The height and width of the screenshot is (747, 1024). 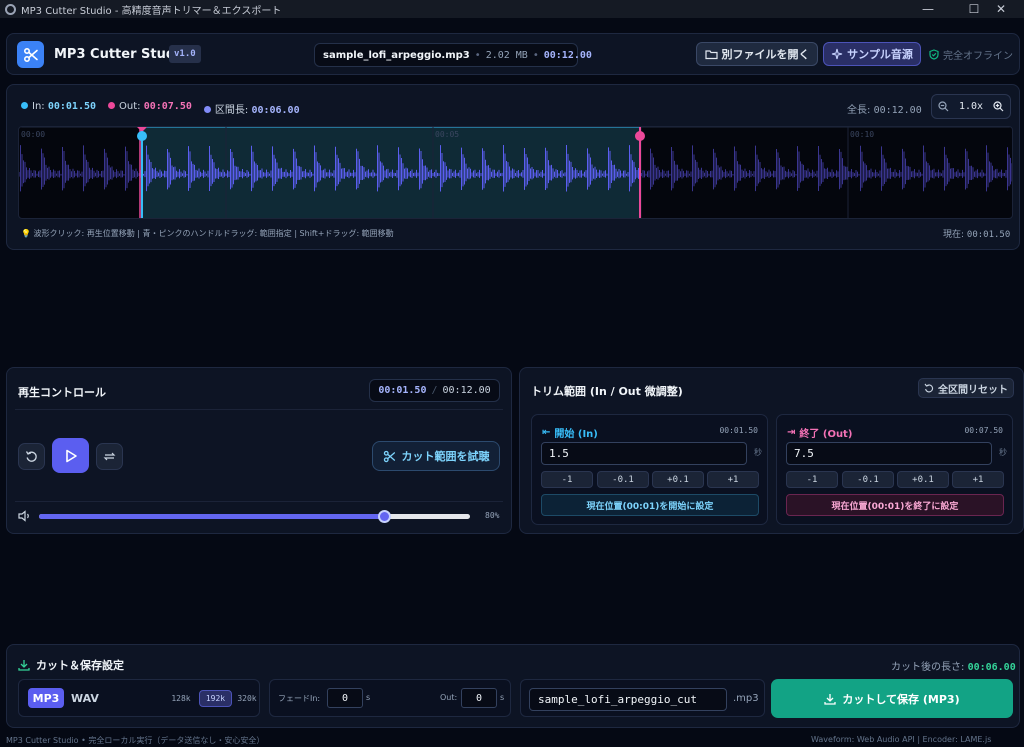 What do you see at coordinates (966, 388) in the screenshot?
I see `reset-range-button: 全区間リセット` at bounding box center [966, 388].